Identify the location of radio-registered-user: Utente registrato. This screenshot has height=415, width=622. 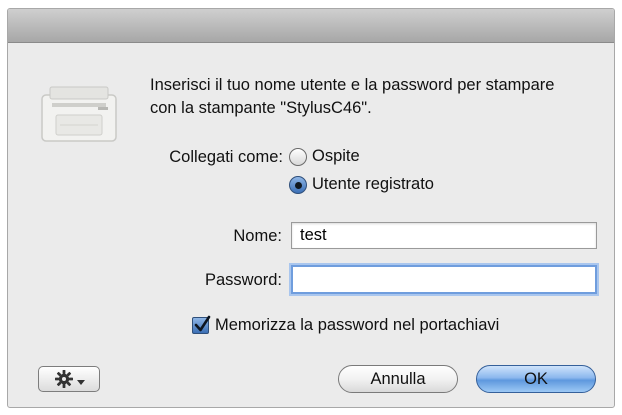
(361, 184).